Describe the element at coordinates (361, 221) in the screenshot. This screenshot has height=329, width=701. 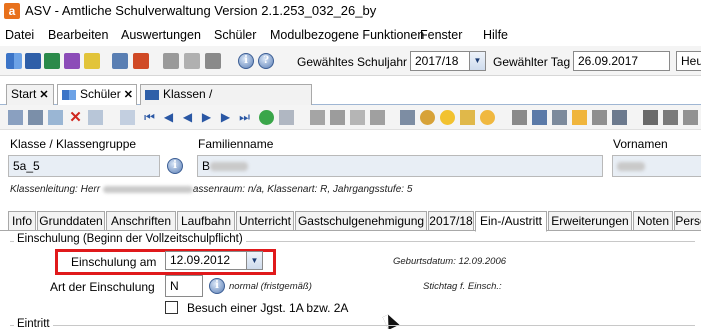
I see `tab-gastschulgenehmigung: Gastschulgenehmigung` at that location.